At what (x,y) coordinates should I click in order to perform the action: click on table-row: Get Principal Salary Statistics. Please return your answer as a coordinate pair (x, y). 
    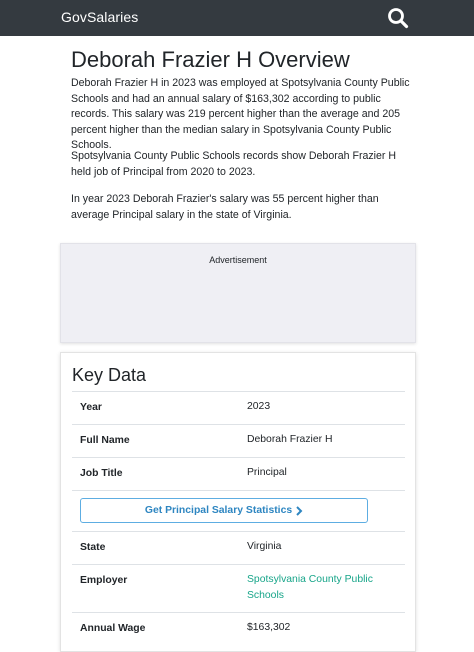
    Looking at the image, I should click on (238, 510).